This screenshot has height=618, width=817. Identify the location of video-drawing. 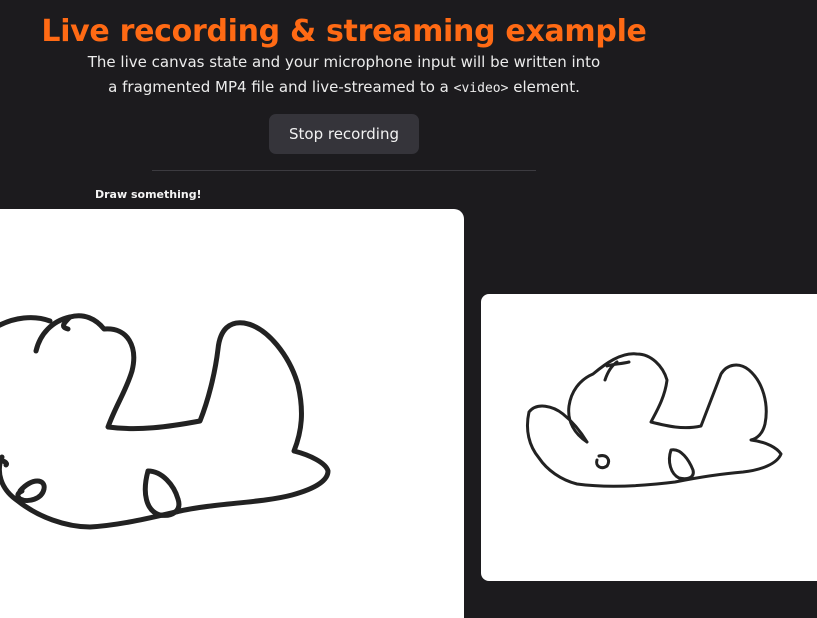
(654, 420).